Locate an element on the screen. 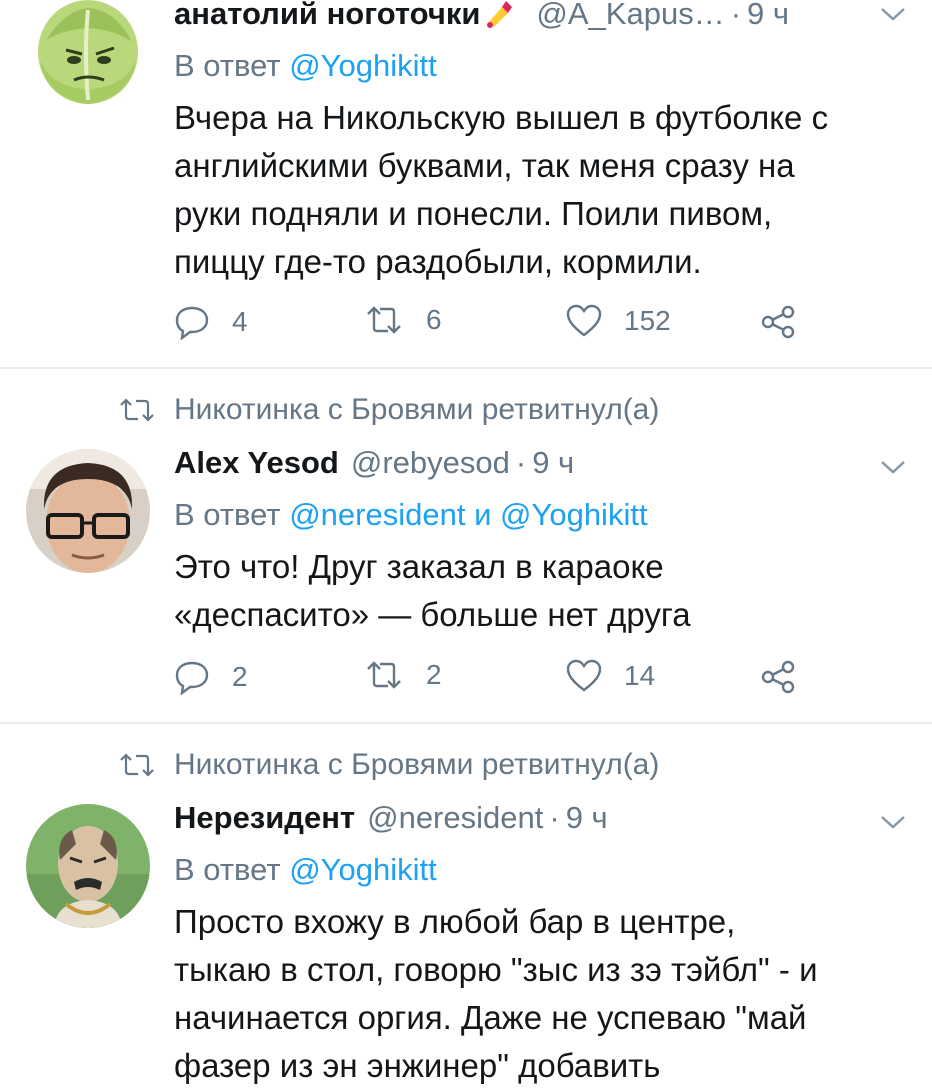  tweet-header: Alex Yesod @rebyesod · 9 ч is located at coordinates (543, 463).